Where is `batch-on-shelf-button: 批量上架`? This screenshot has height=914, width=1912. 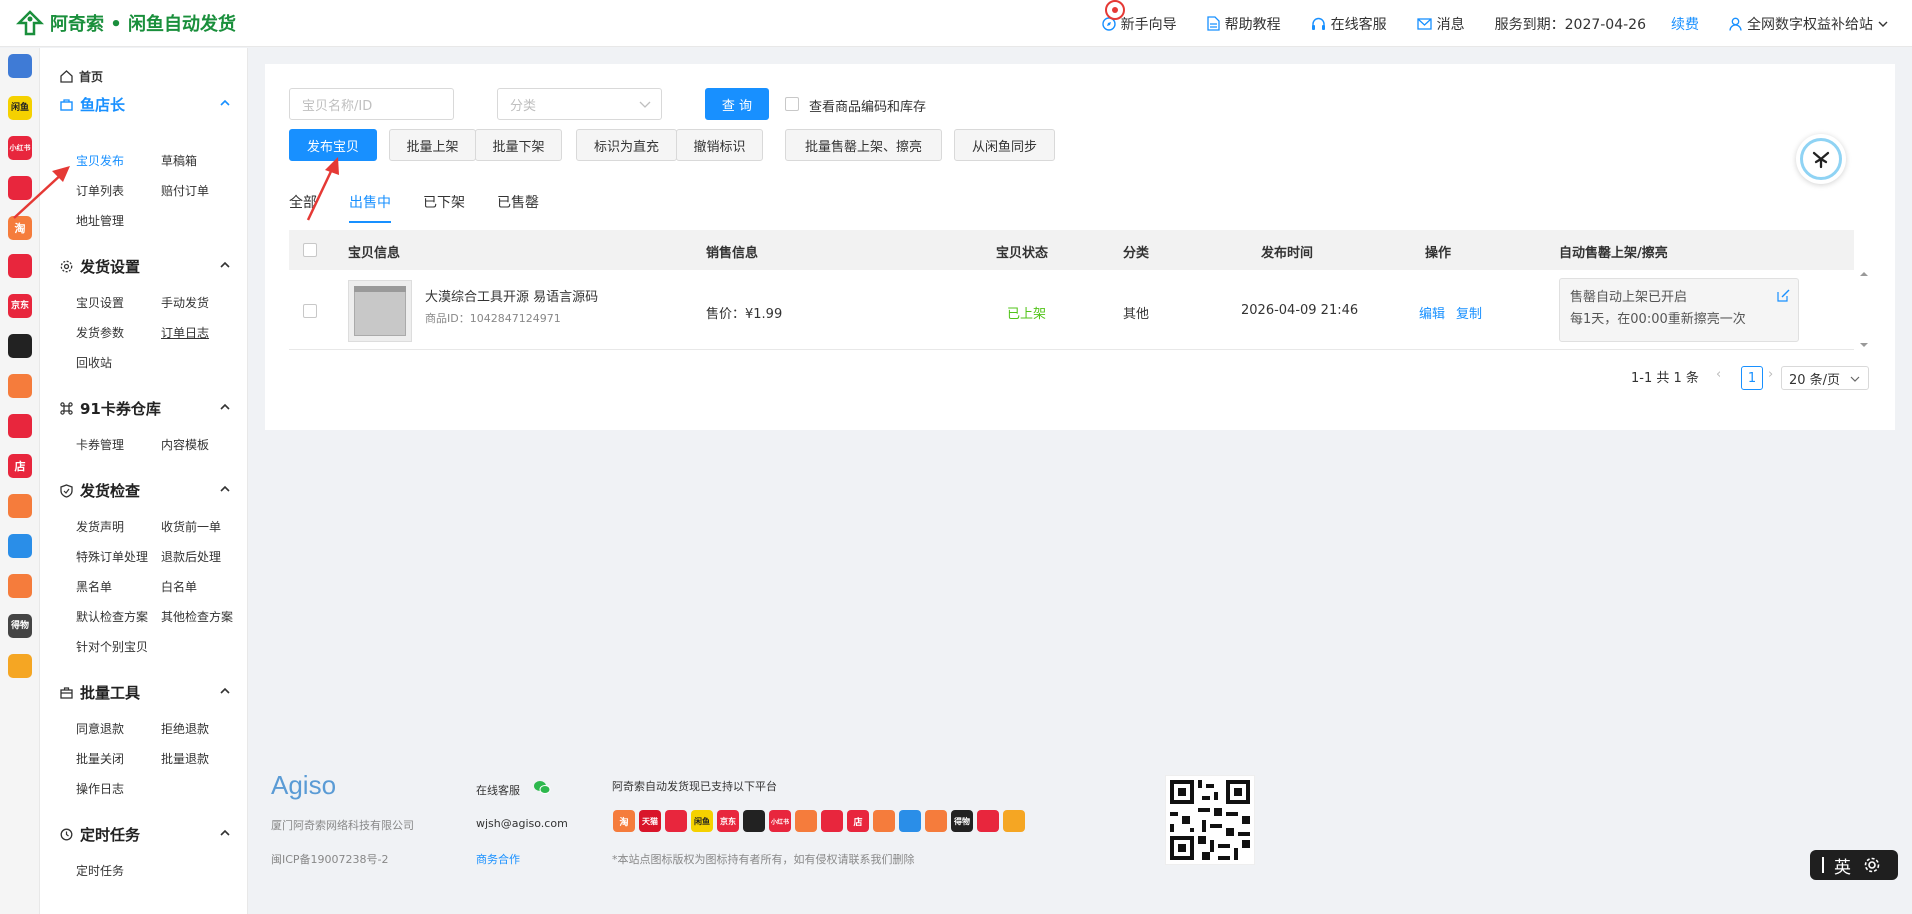
batch-on-shelf-button: 批量上架 is located at coordinates (432, 145).